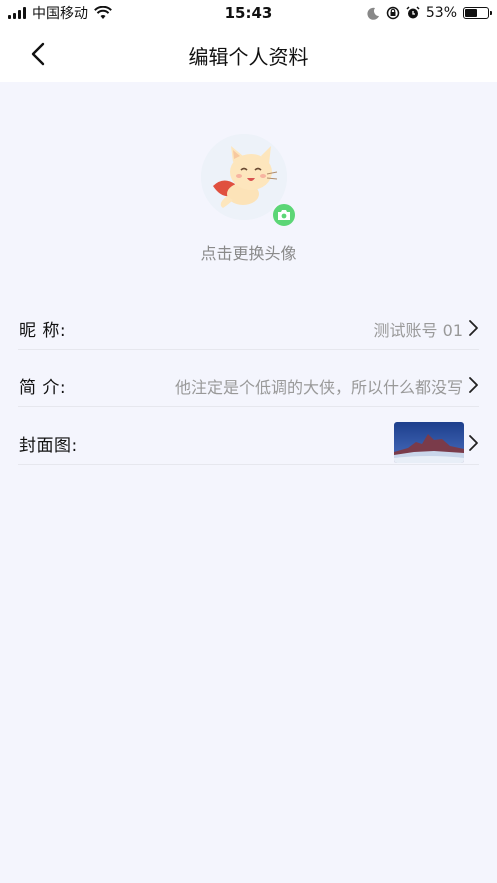 The width and height of the screenshot is (497, 883). I want to click on status-bar: 中国移动 15:43 53%, so click(248, 13).